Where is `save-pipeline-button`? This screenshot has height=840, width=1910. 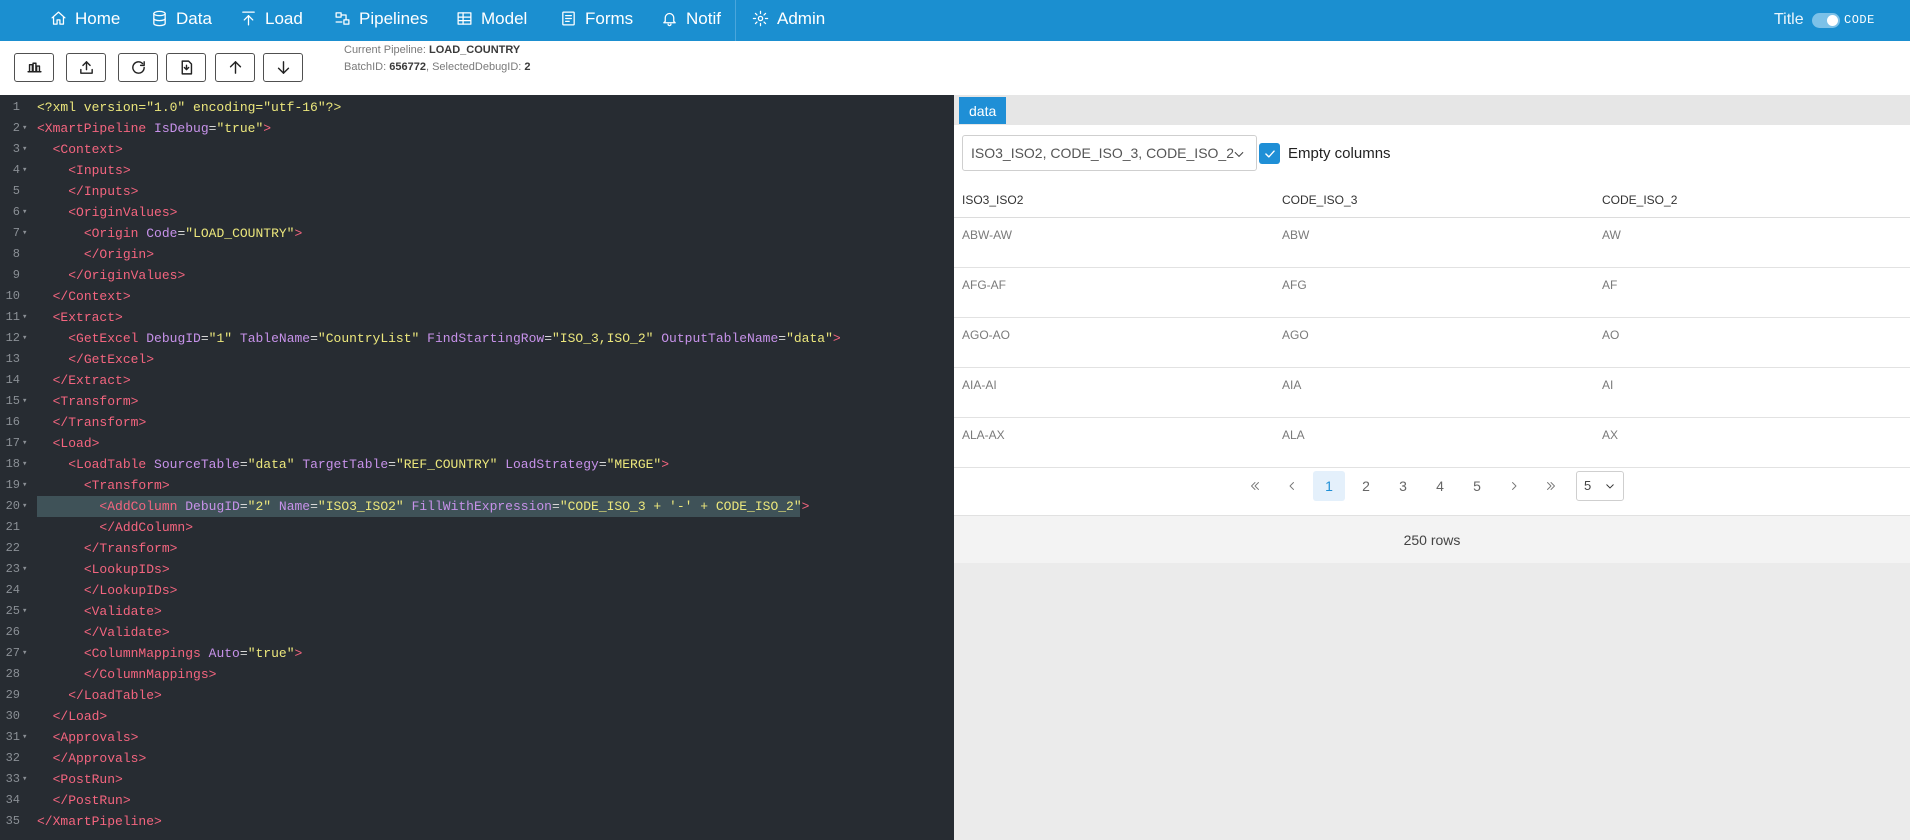
save-pipeline-button is located at coordinates (34, 67).